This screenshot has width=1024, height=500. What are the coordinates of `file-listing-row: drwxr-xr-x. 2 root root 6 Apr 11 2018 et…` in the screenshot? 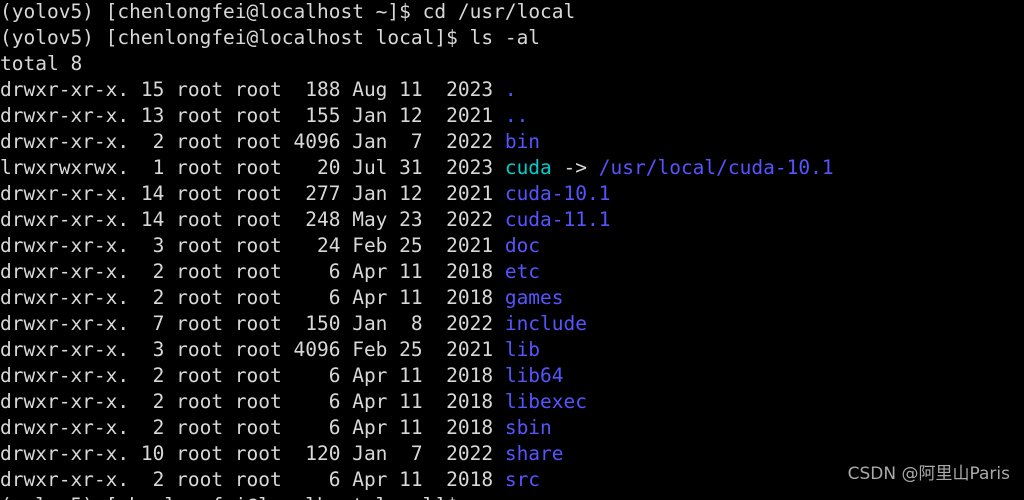 It's located at (417, 272).